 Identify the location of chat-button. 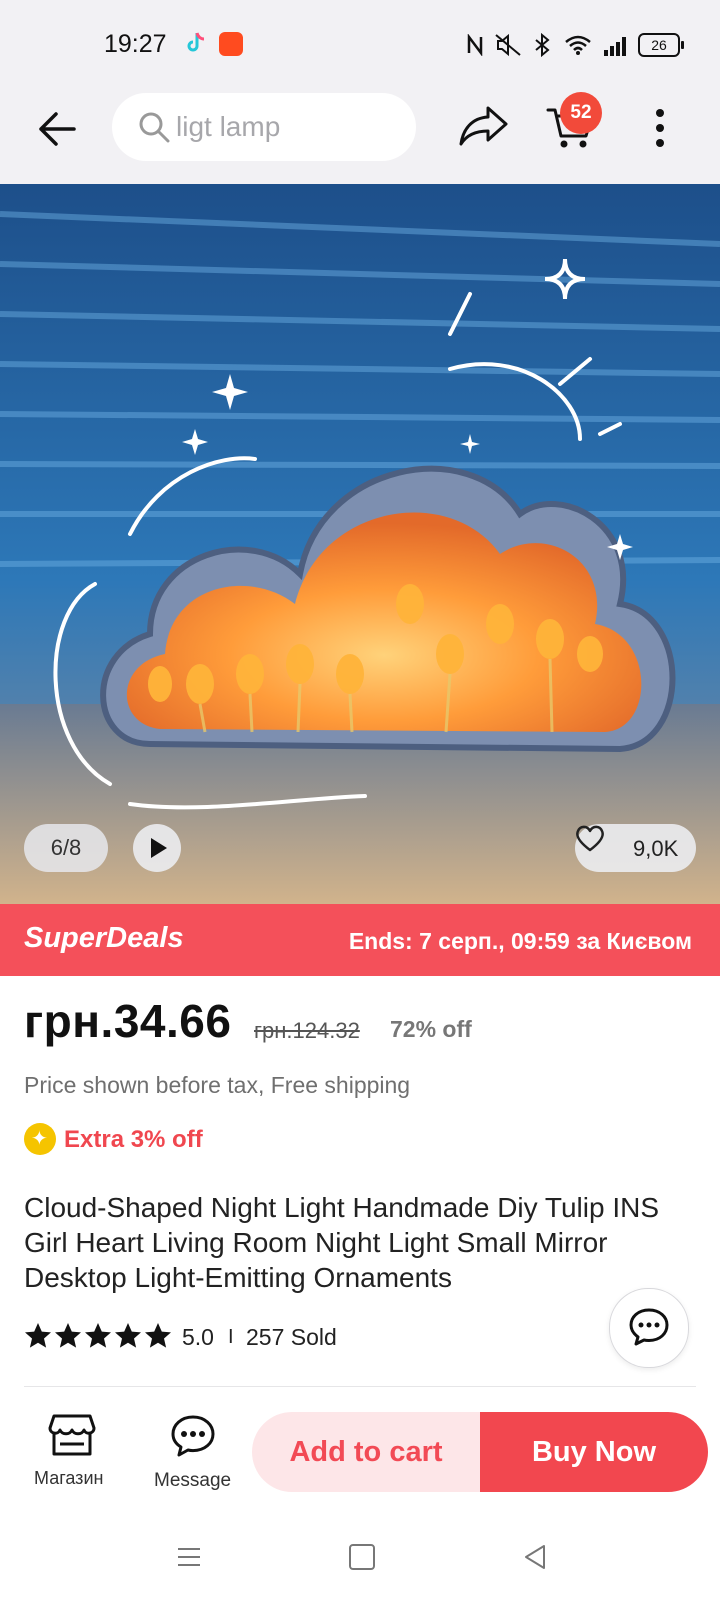
(649, 1328).